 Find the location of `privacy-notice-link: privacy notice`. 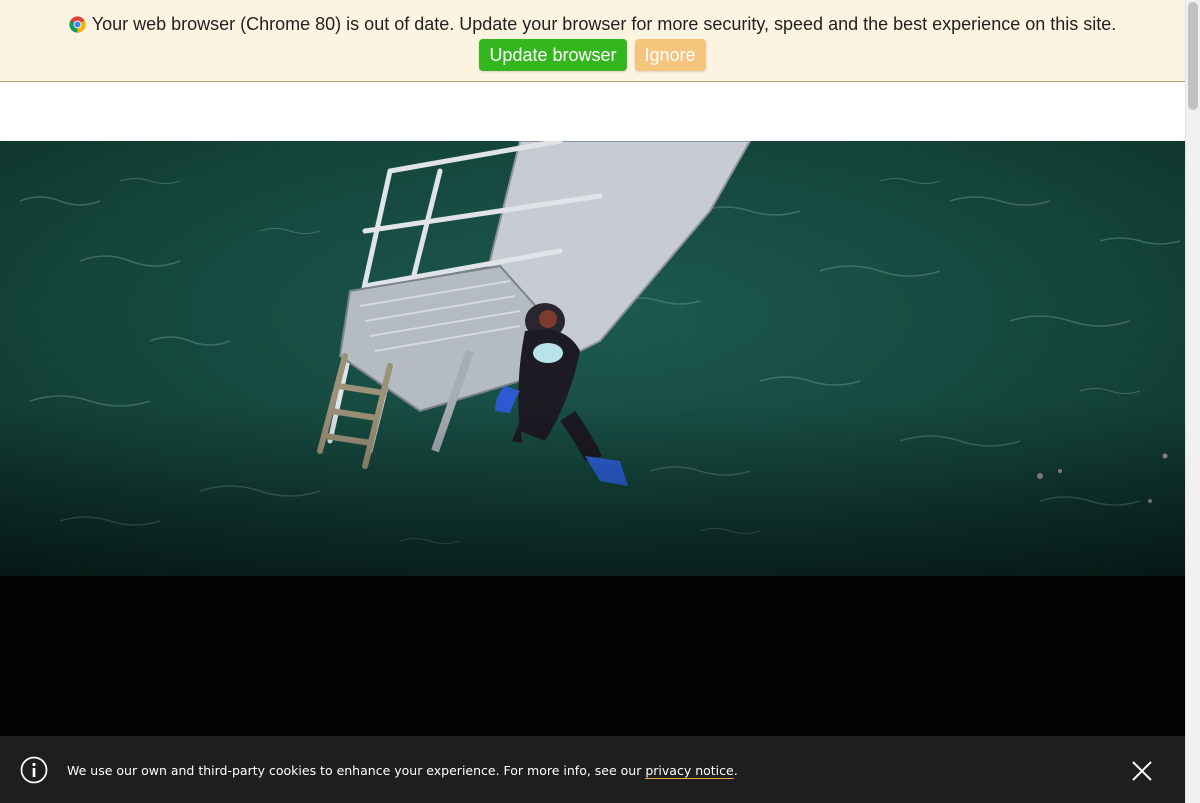

privacy-notice-link: privacy notice is located at coordinates (689, 770).